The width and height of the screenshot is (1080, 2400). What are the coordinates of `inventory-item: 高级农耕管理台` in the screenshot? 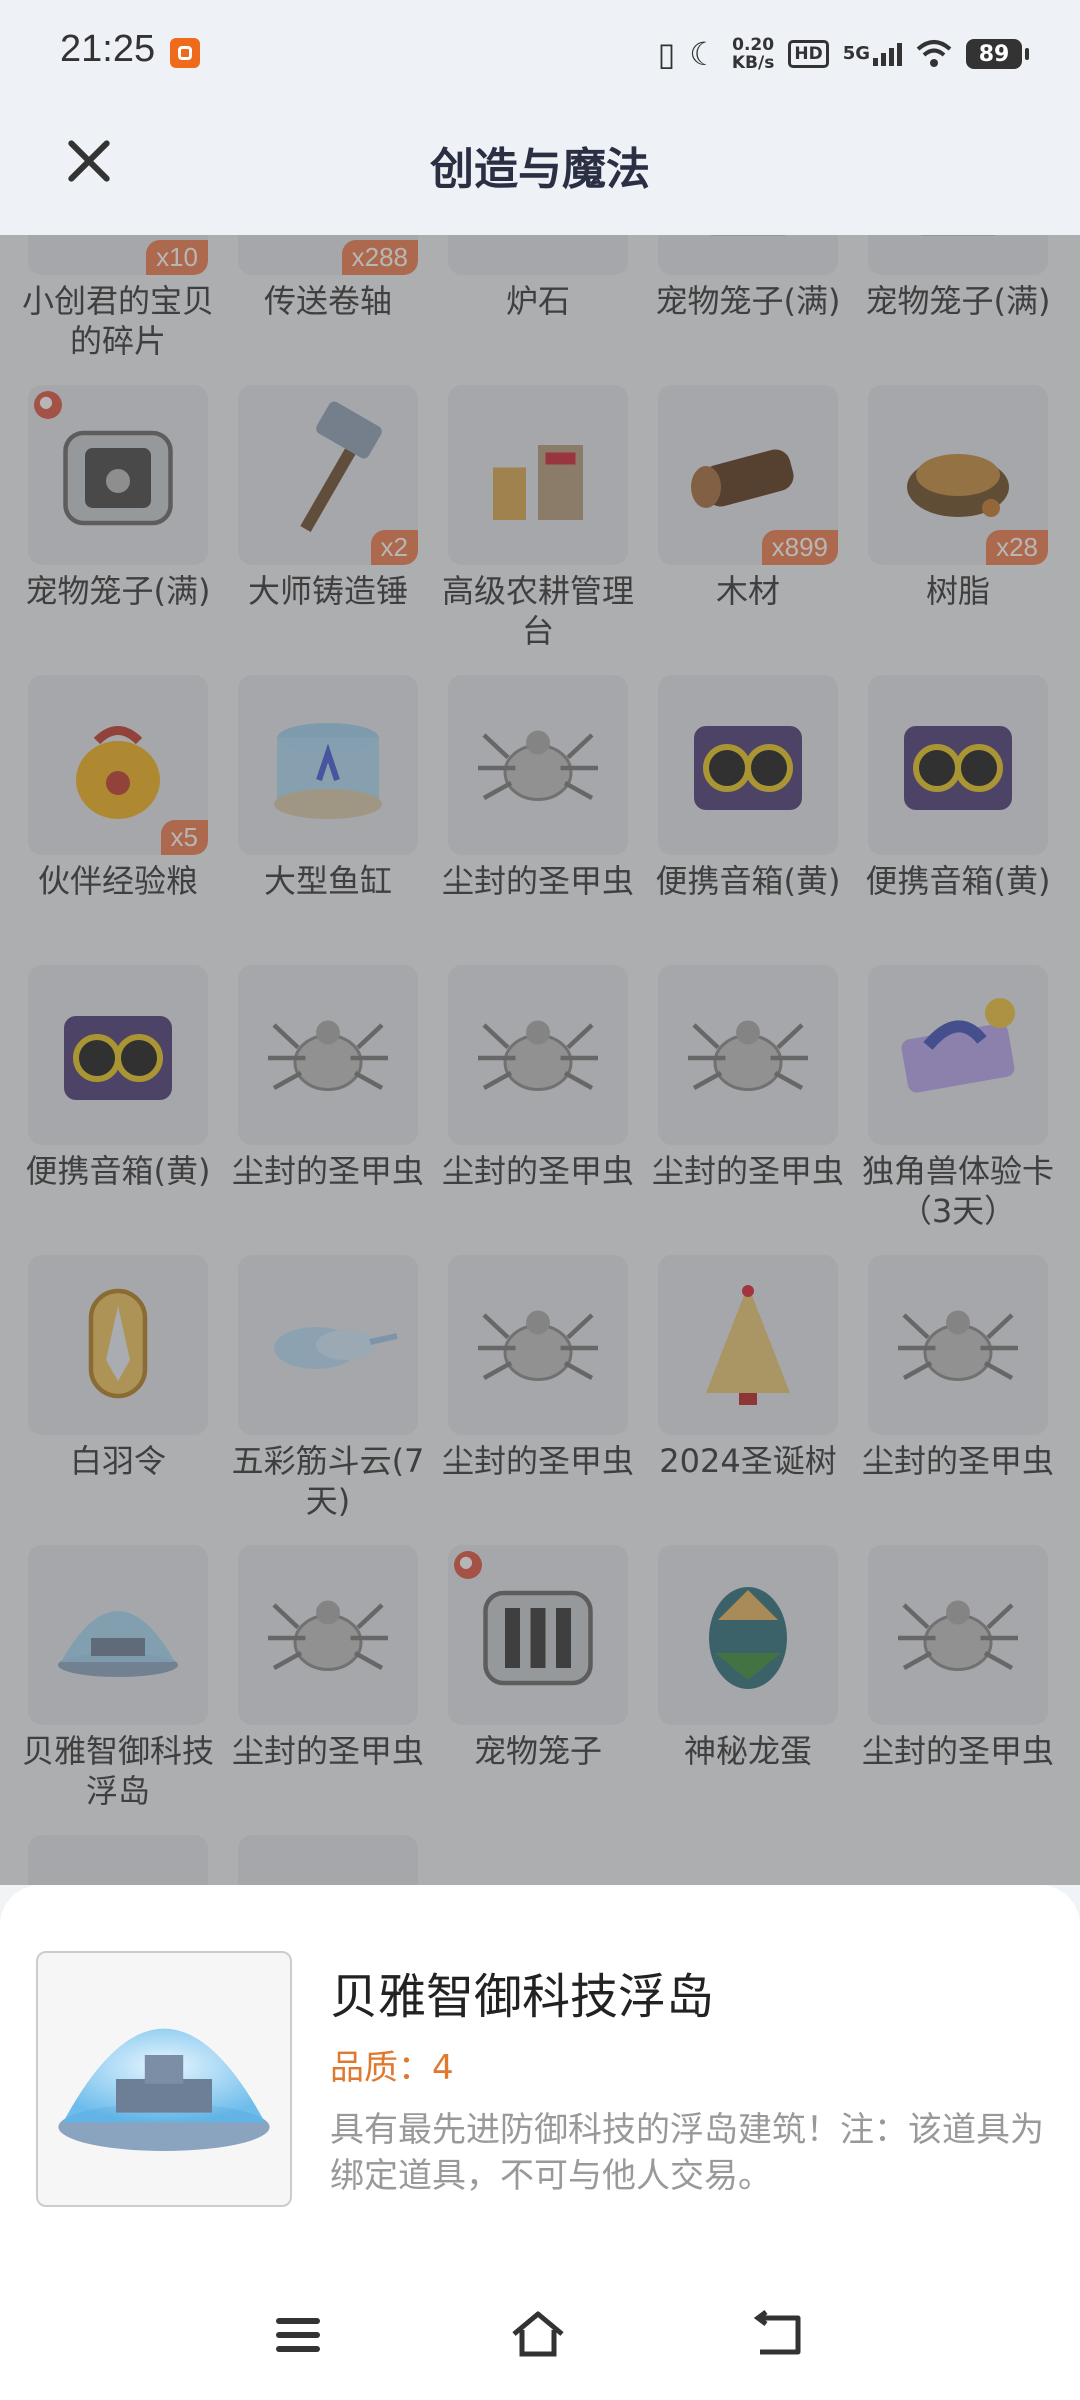 It's located at (538, 530).